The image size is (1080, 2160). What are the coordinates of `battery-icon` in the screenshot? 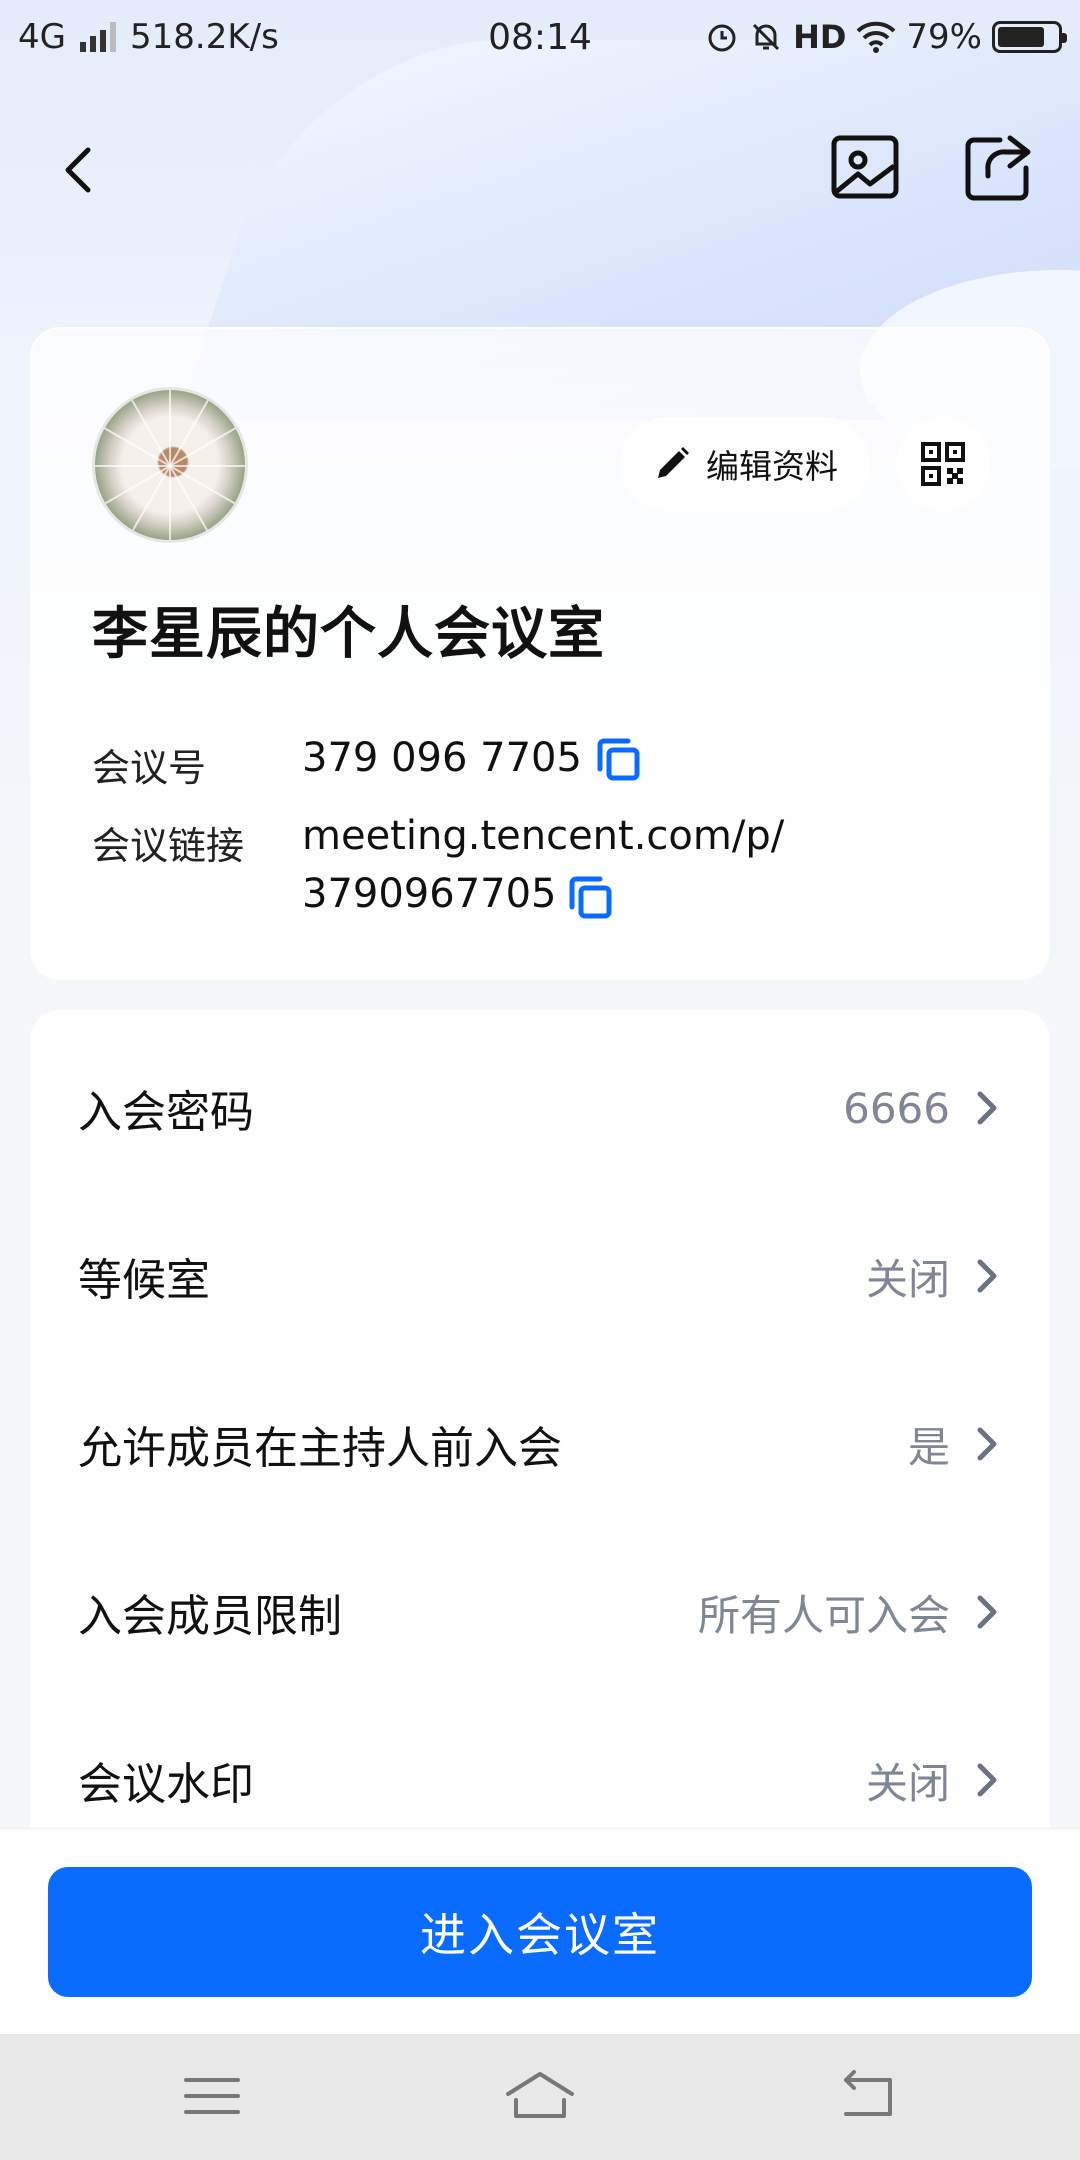 It's located at (1029, 37).